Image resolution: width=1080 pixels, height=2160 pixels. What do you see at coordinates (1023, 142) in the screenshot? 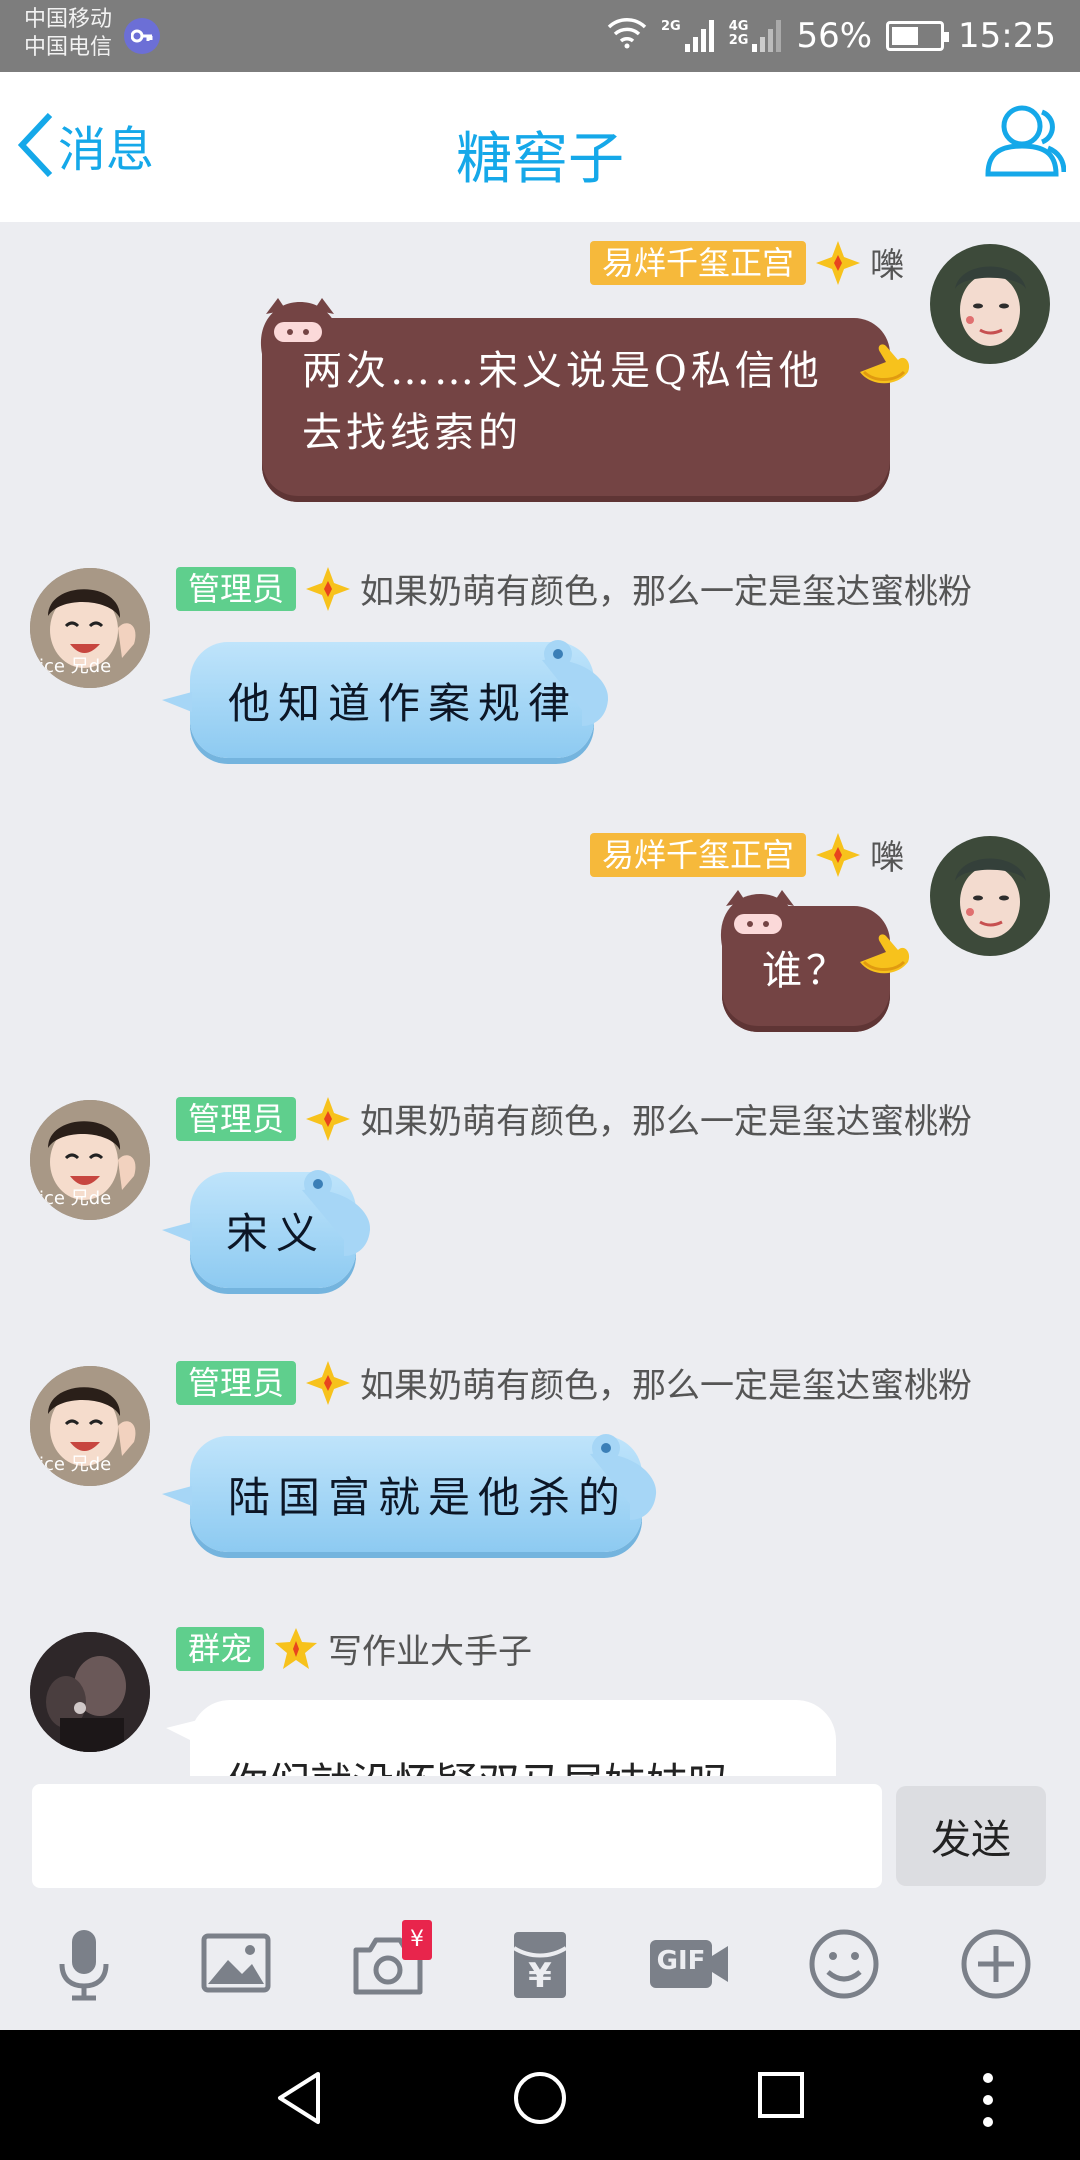
I see `group-members-icon` at bounding box center [1023, 142].